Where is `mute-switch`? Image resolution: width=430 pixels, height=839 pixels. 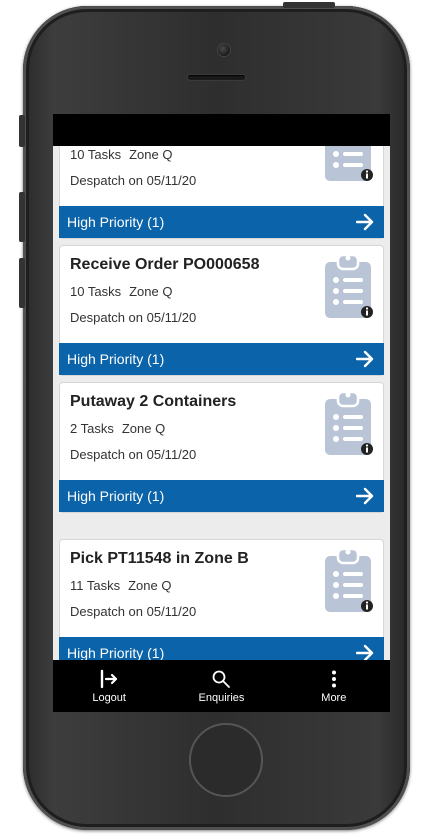 mute-switch is located at coordinates (22, 131).